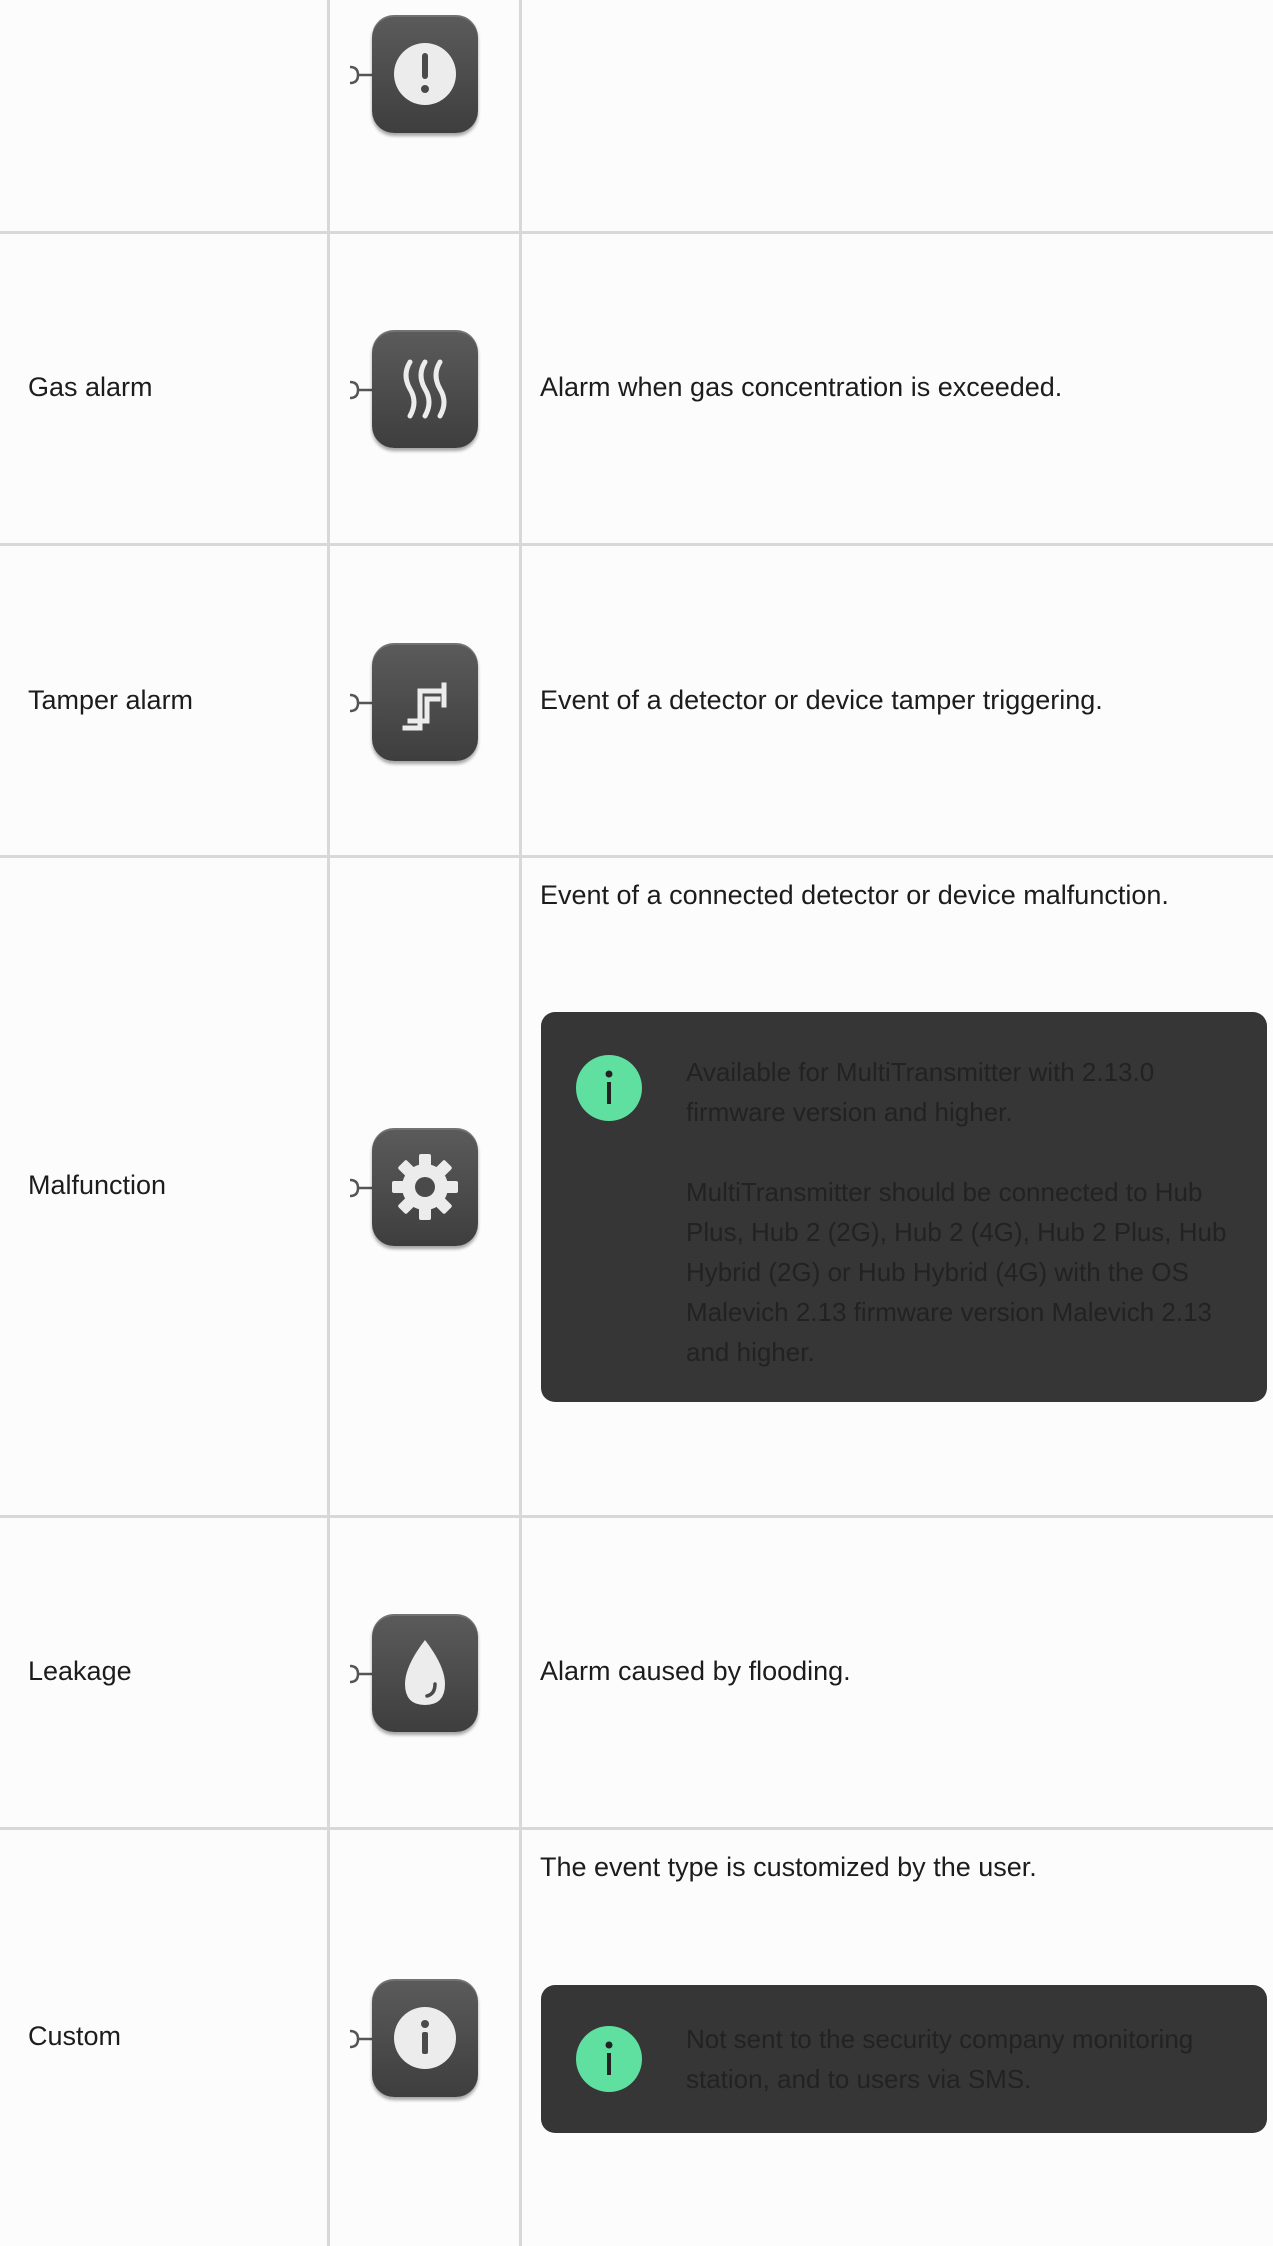 Image resolution: width=1273 pixels, height=2246 pixels. I want to click on event-name: Tamper alarm, so click(111, 700).